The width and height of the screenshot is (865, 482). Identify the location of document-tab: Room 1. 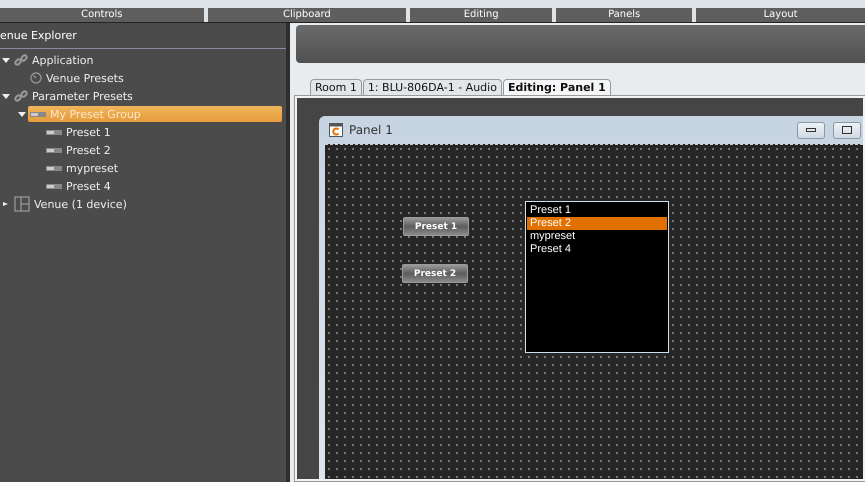
(336, 87).